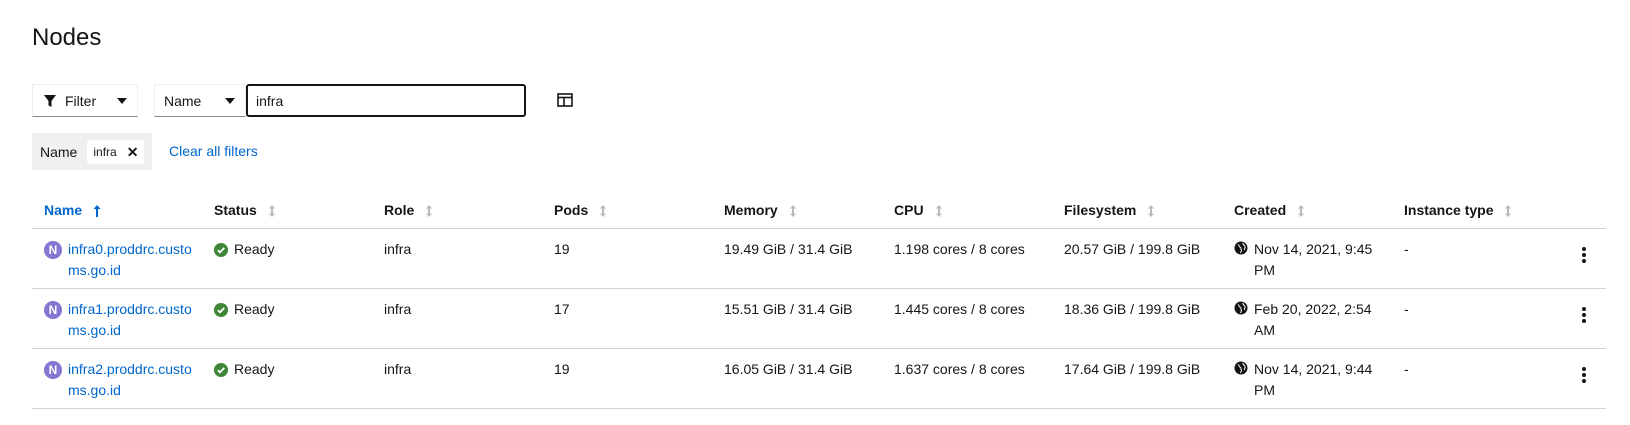 The image size is (1630, 425). I want to click on created-timestamp: Nov 14, 2021, 9:45 PM, so click(1313, 259).